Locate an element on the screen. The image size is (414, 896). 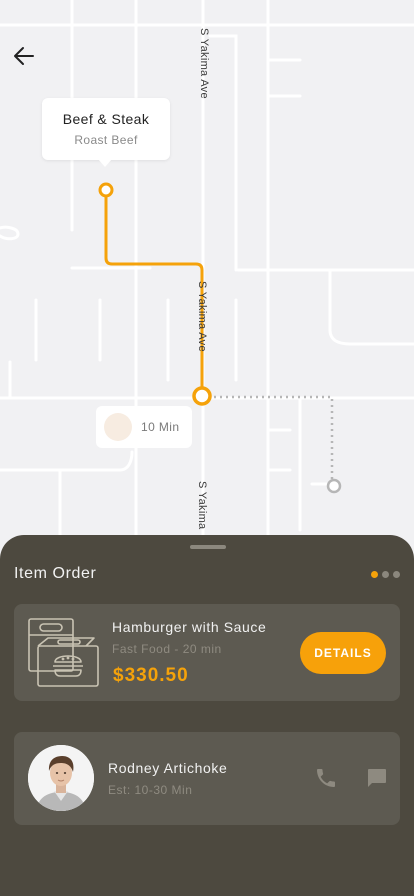
details-button: DETAILS is located at coordinates (343, 653).